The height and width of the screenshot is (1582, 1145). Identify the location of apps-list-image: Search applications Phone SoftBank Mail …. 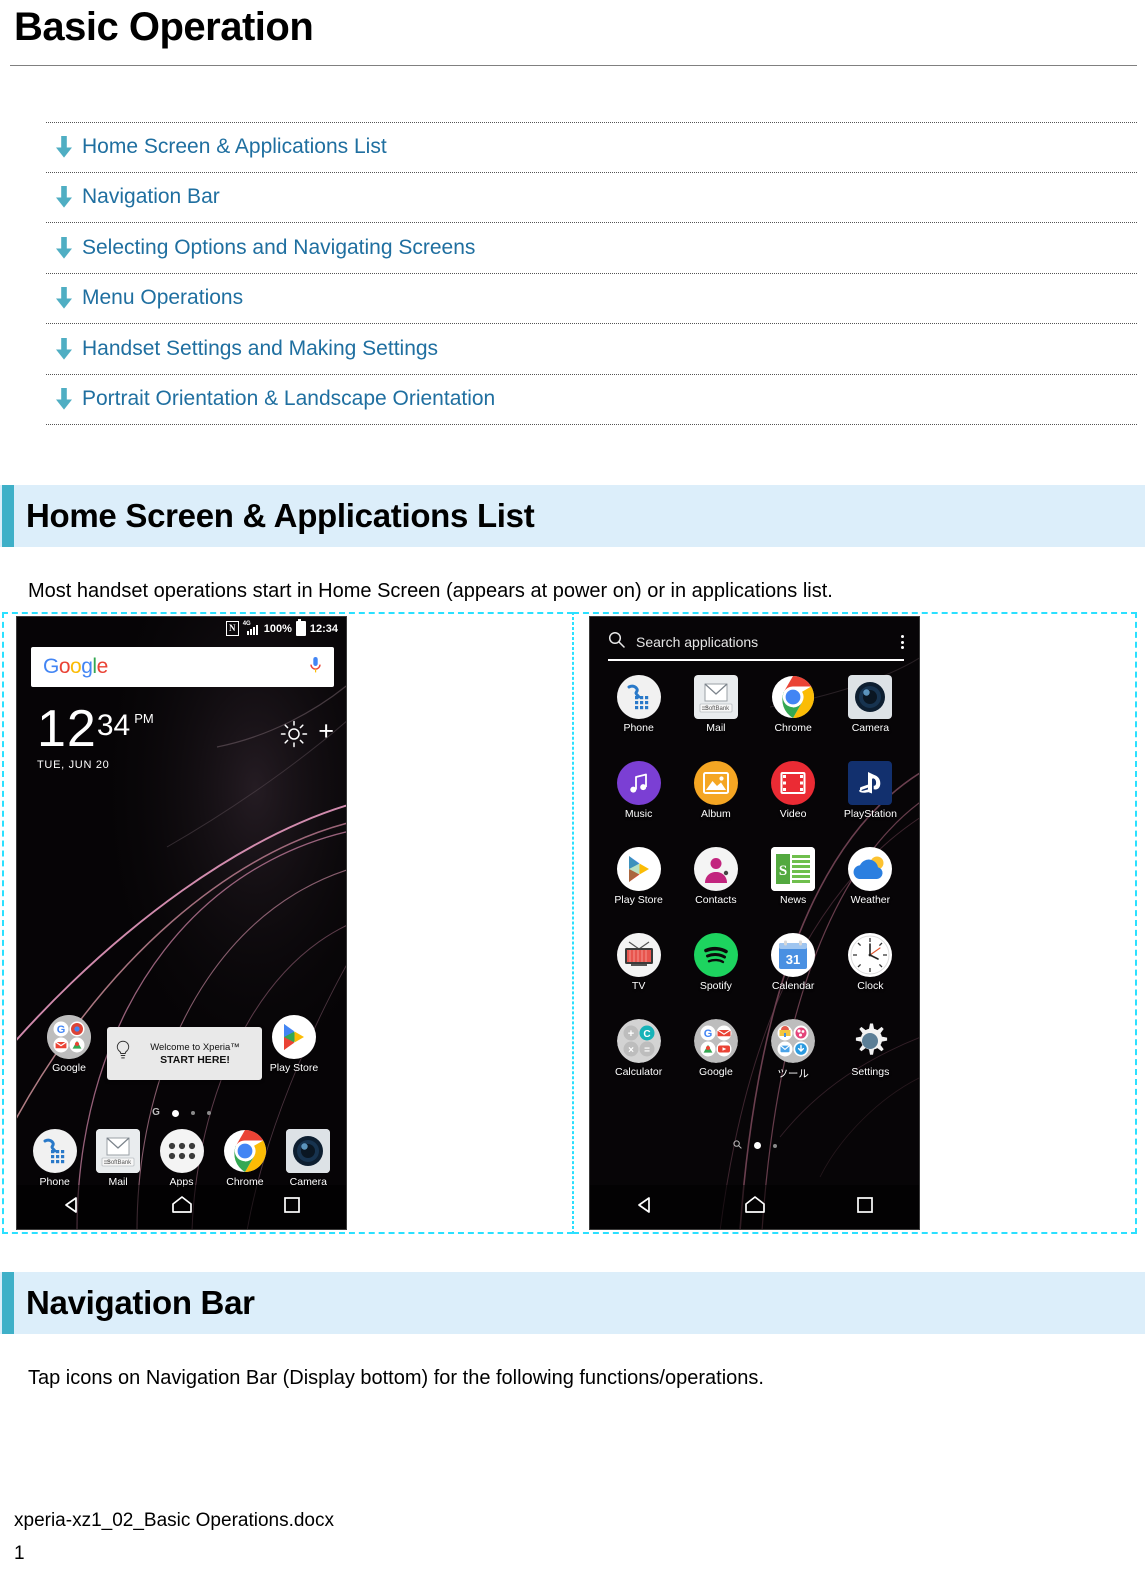
(754, 923).